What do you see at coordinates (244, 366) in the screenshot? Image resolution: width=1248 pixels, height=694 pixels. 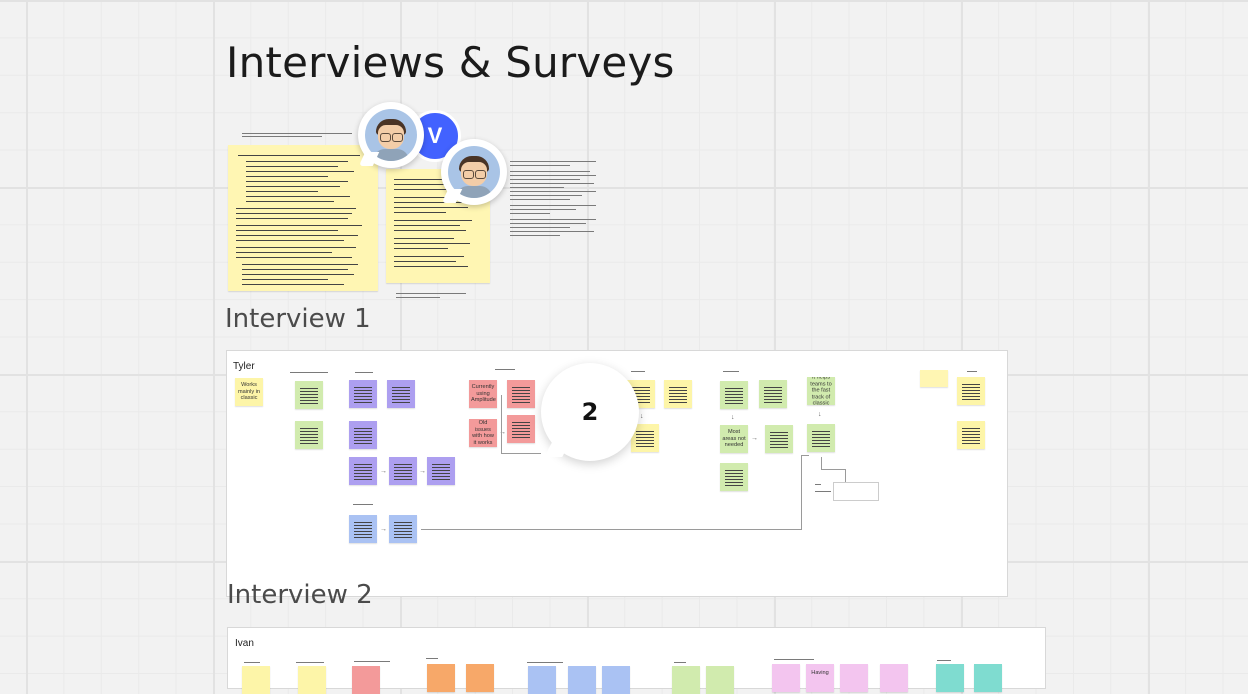 I see `frame-label: Tyler` at bounding box center [244, 366].